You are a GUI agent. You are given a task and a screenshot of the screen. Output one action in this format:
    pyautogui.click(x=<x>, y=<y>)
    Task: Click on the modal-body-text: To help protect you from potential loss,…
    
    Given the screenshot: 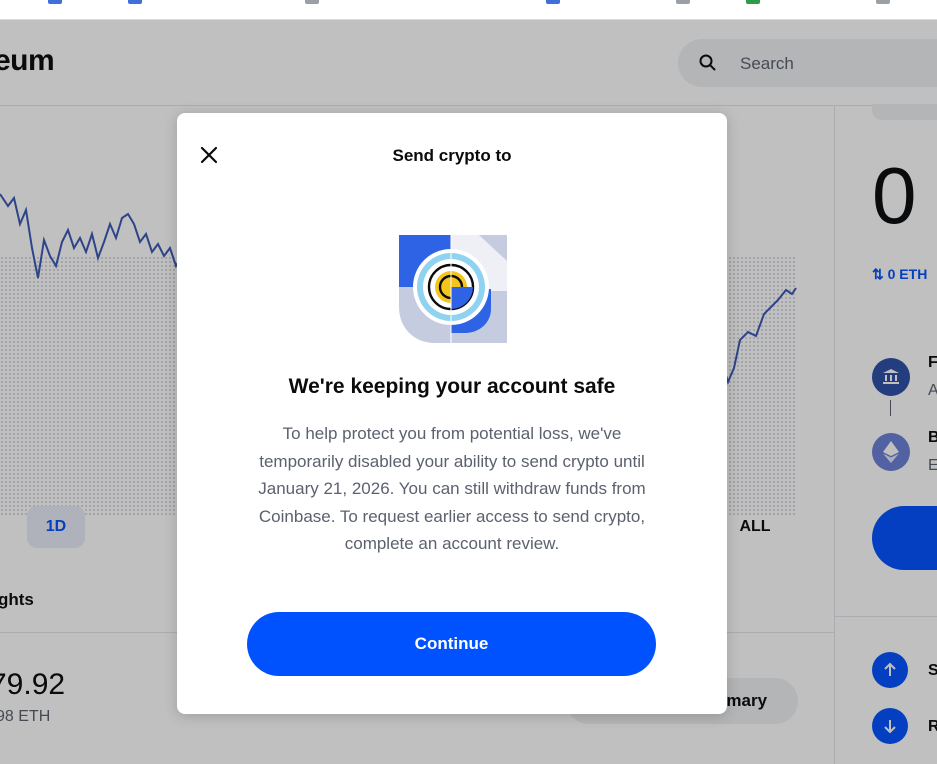 What is the action you would take?
    pyautogui.click(x=452, y=489)
    